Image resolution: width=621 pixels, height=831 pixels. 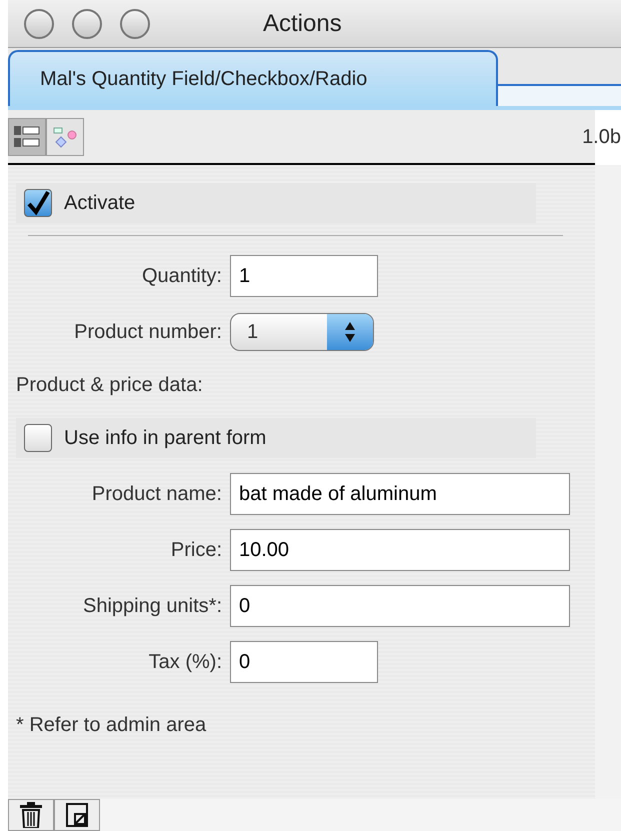 I want to click on trash-icon, so click(x=31, y=815).